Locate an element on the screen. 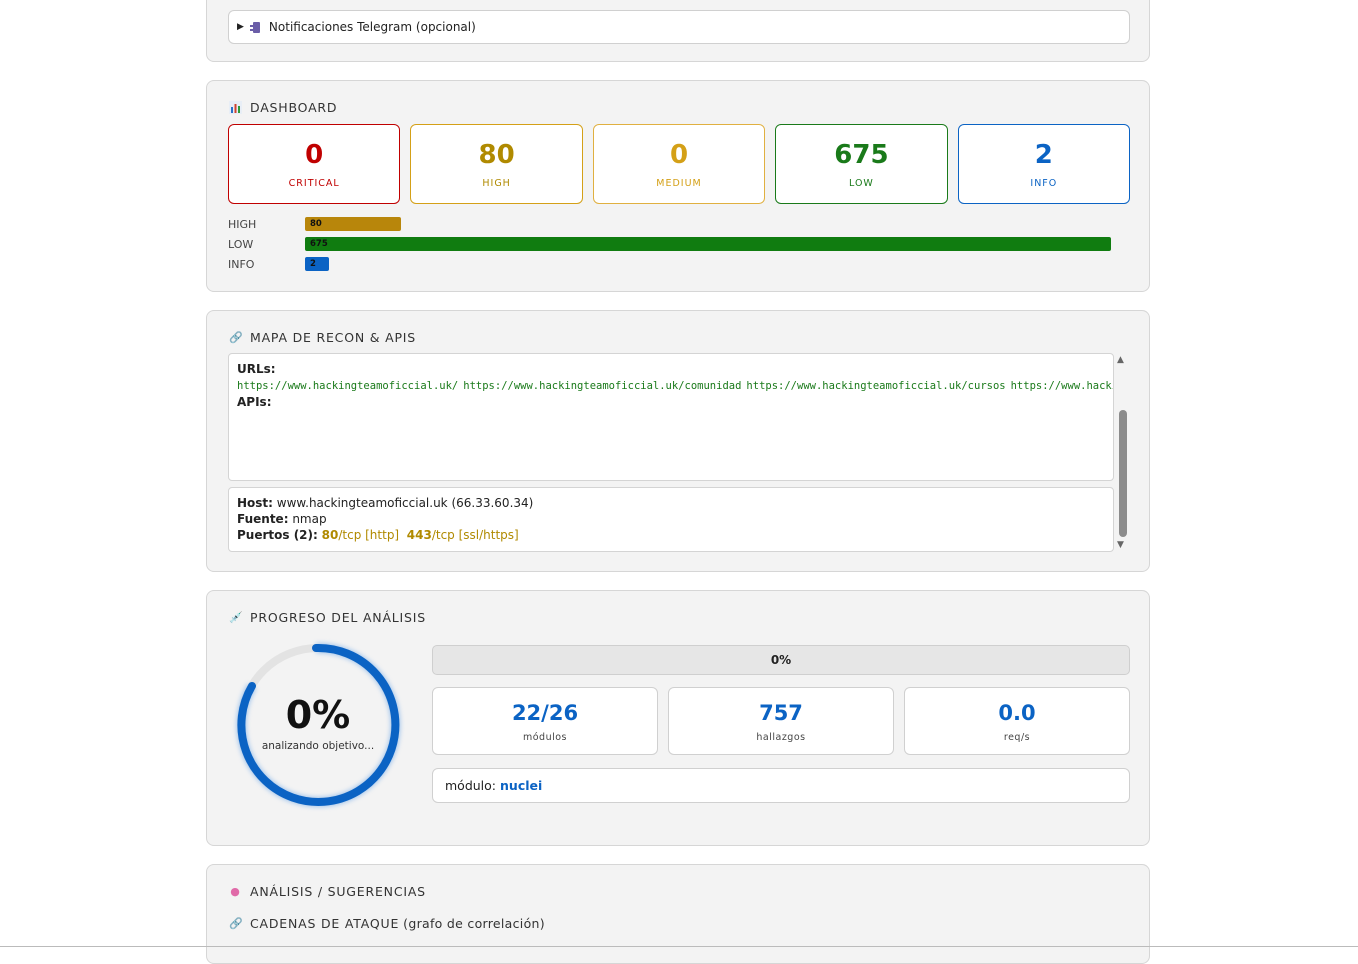 The height and width of the screenshot is (964, 1358). info-count: 2 is located at coordinates (1043, 154).